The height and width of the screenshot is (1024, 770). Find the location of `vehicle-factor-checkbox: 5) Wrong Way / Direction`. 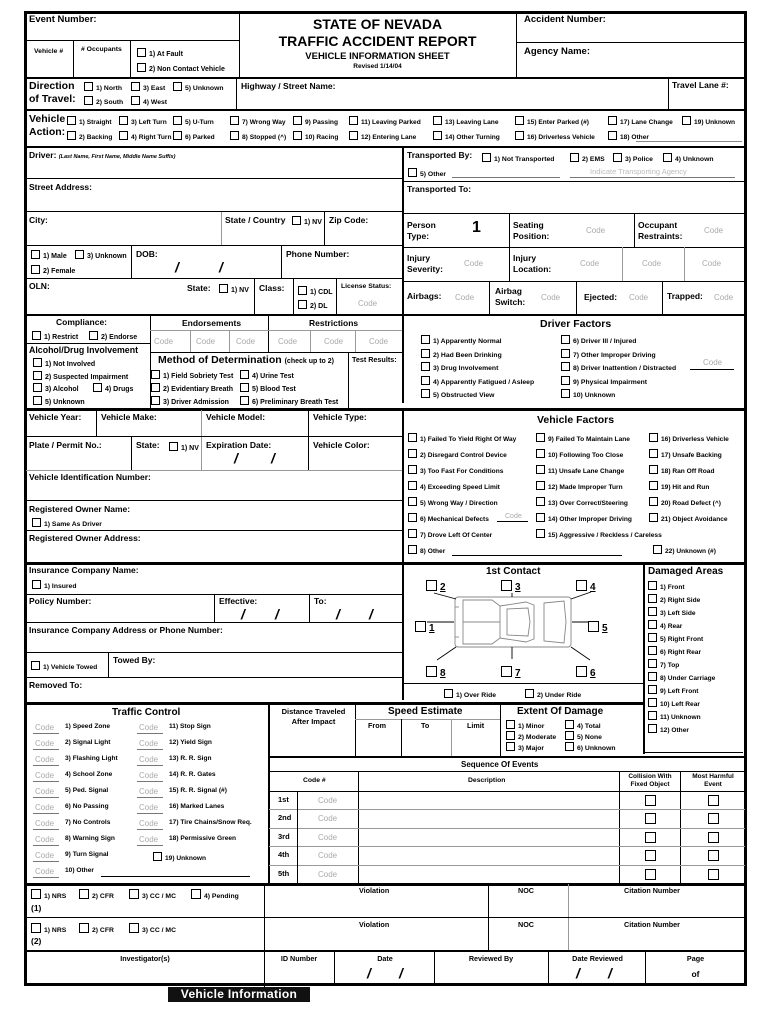

vehicle-factor-checkbox: 5) Wrong Way / Direction is located at coordinates (453, 502).